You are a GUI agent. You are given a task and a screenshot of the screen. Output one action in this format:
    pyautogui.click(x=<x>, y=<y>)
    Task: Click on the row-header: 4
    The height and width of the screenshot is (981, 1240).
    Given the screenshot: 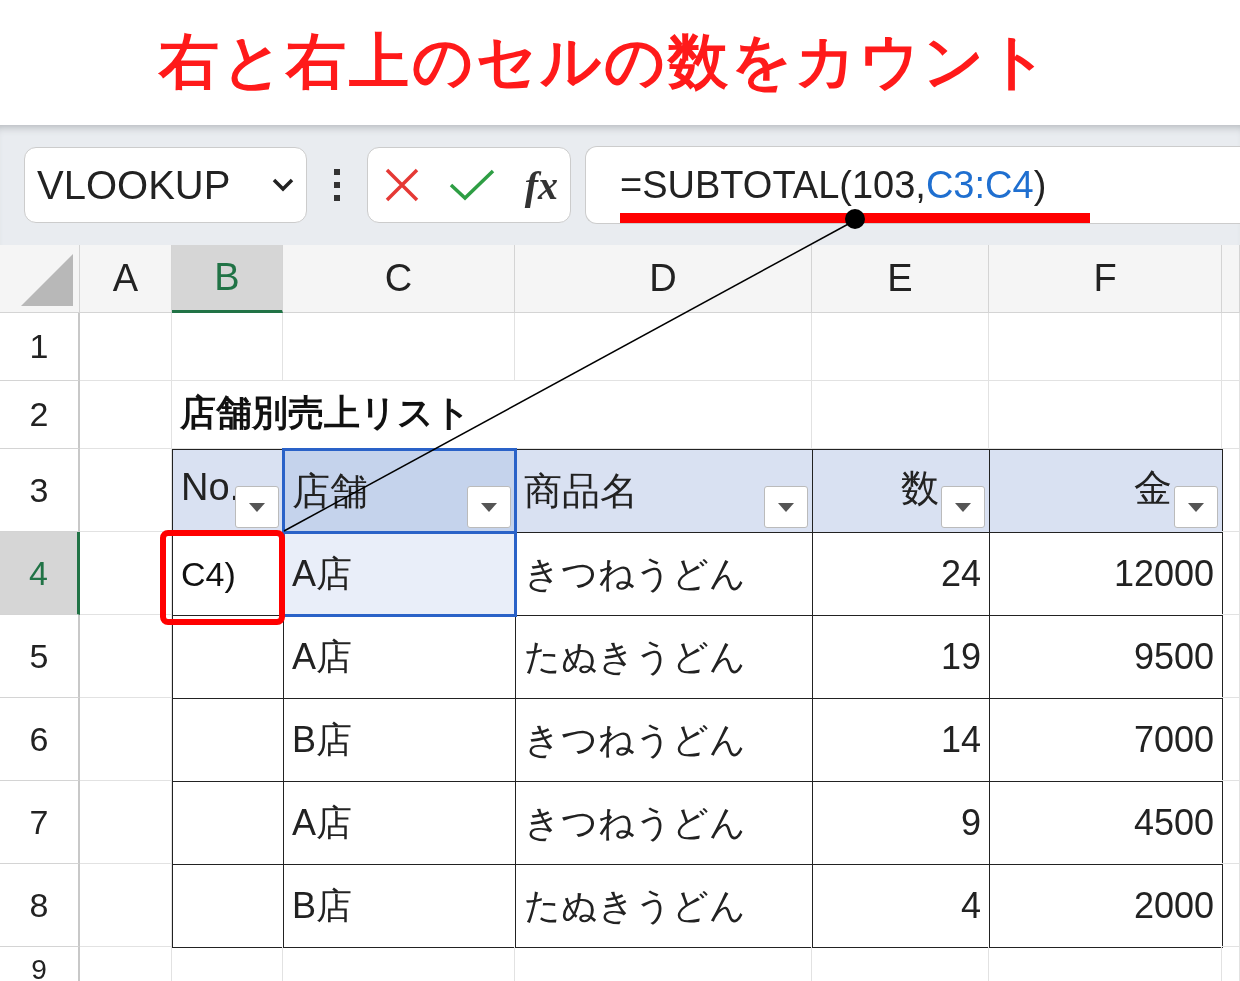 What is the action you would take?
    pyautogui.click(x=40, y=573)
    